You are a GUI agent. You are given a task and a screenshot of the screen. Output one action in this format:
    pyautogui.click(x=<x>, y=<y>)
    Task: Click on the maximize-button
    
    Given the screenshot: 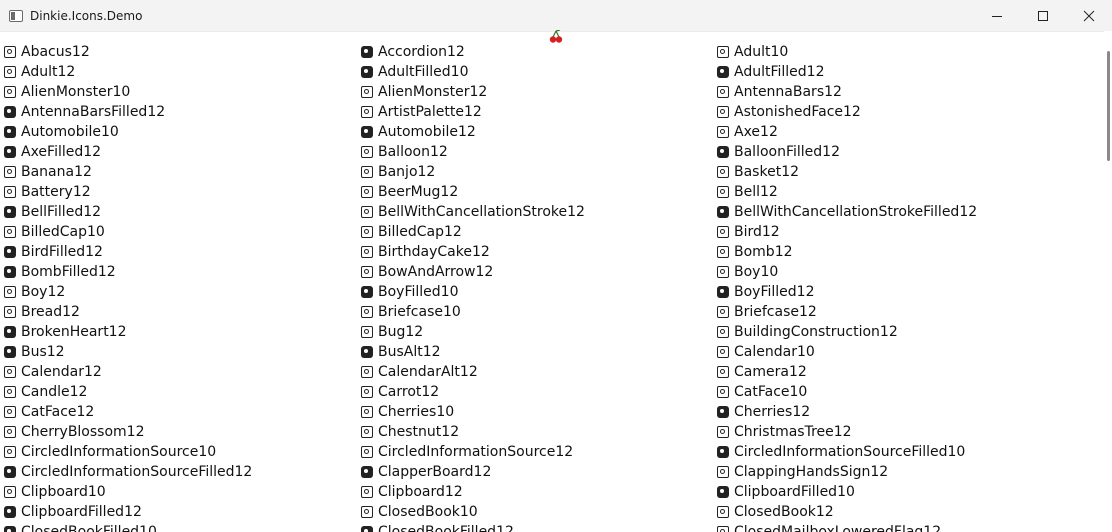 What is the action you would take?
    pyautogui.click(x=1043, y=15)
    